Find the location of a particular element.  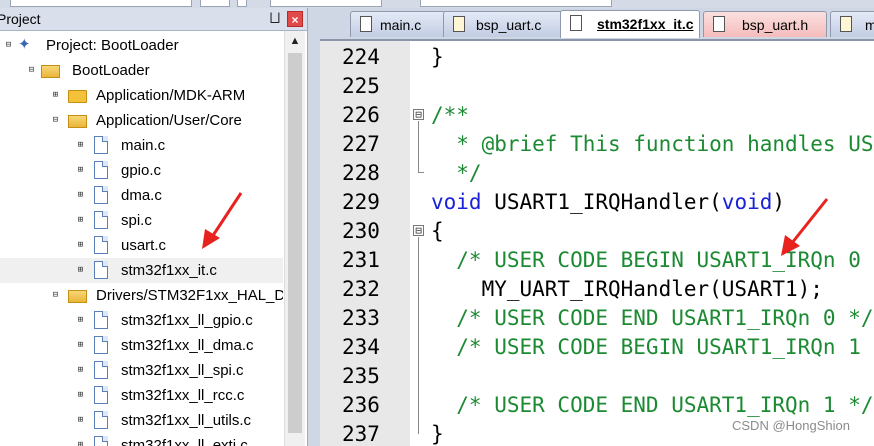

code-text: /* USER CODE END USART1_IRQn 1 */ is located at coordinates (652, 405).